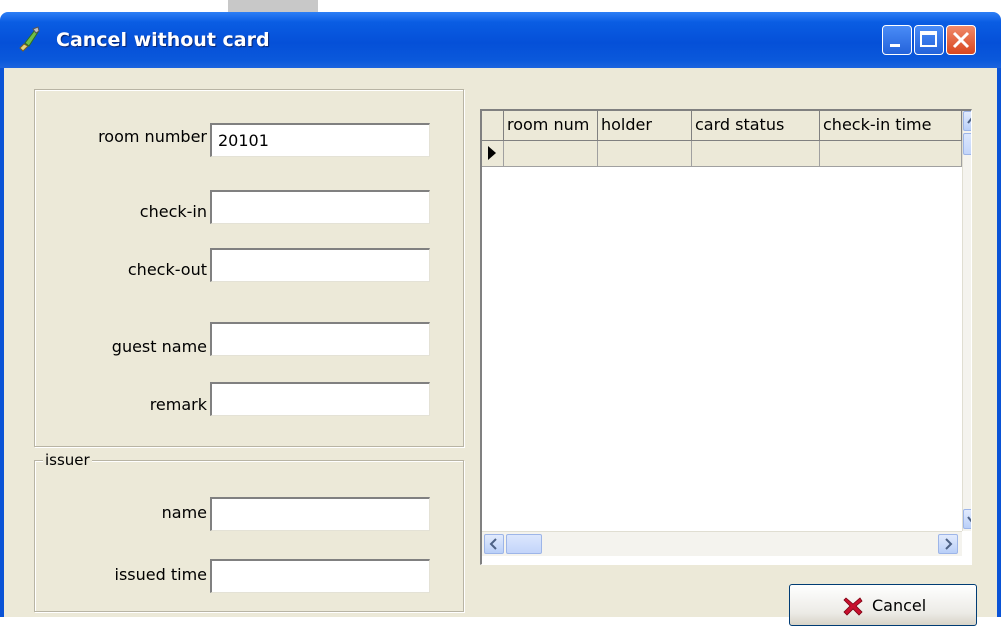  What do you see at coordinates (897, 40) in the screenshot?
I see `minimize-button` at bounding box center [897, 40].